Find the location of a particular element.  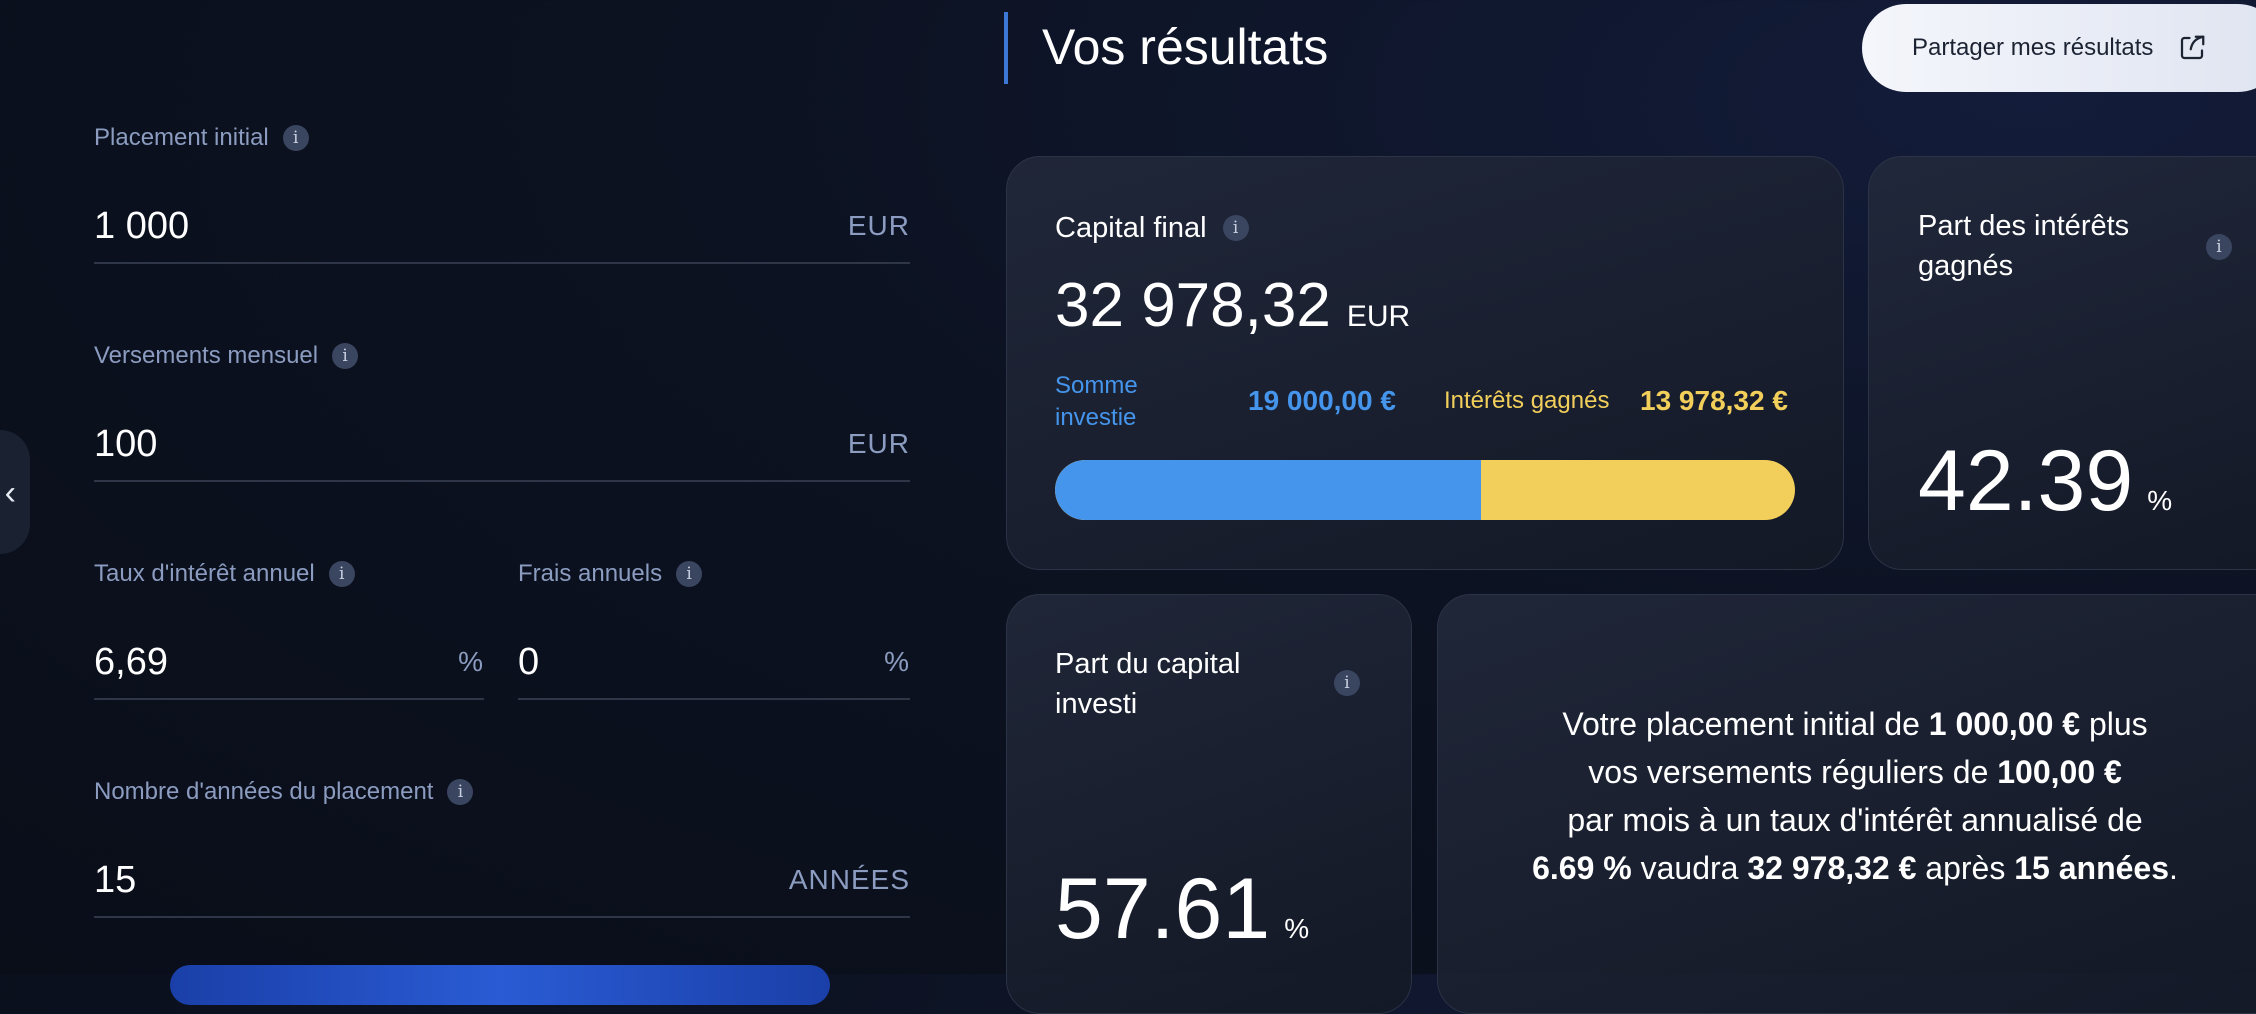

capital-share-unit: % is located at coordinates (1297, 928).